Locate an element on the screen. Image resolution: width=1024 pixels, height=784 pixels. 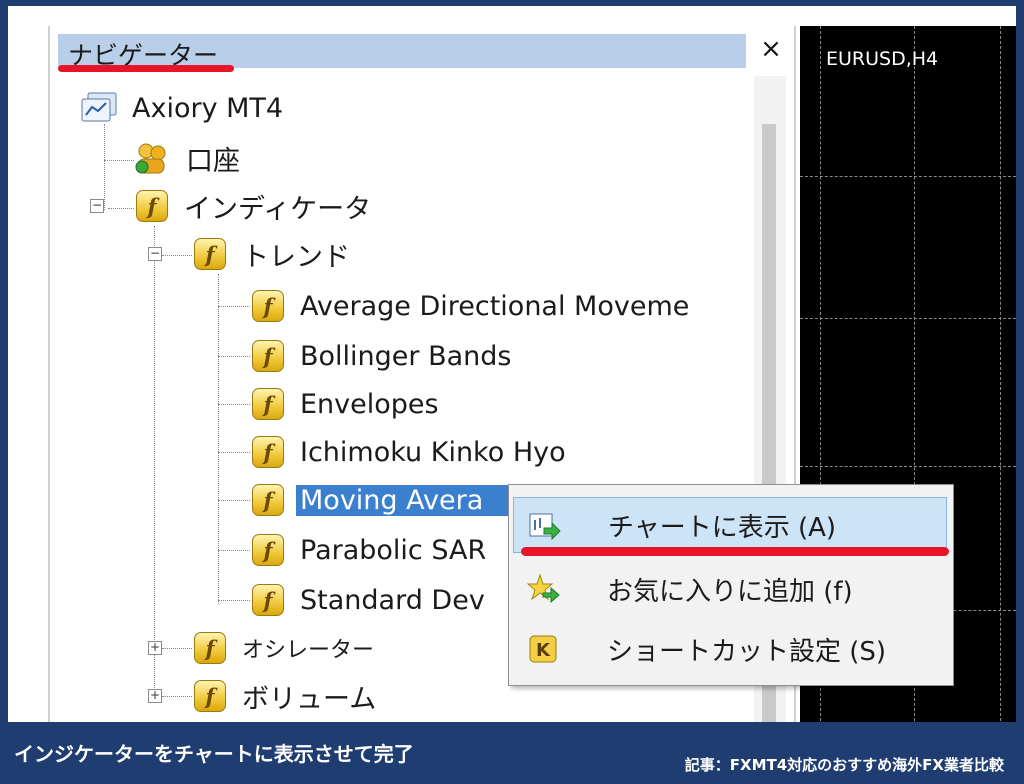
tree-item-indicator: f Ichimoku Kinko Hyo is located at coordinates (409, 452).